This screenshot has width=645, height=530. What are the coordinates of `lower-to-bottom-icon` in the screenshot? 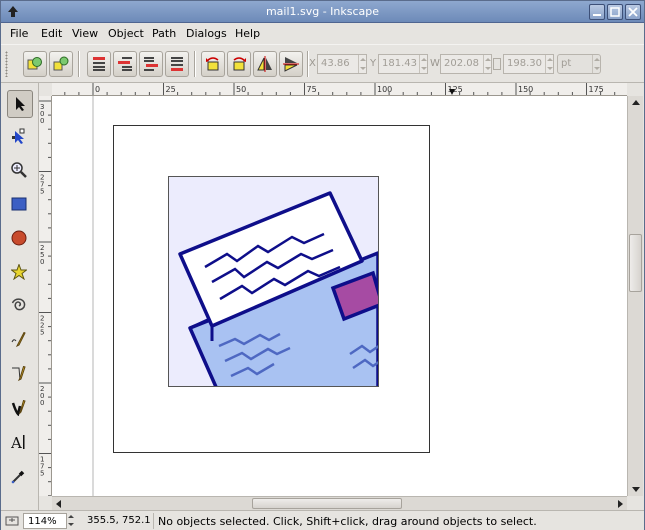 It's located at (177, 64).